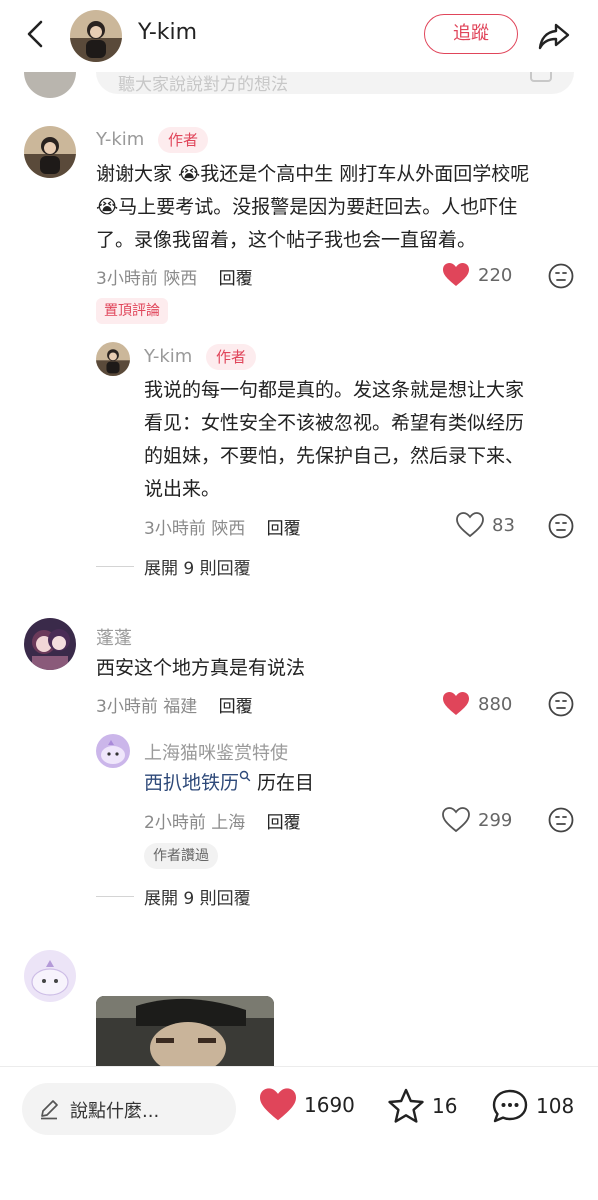 This screenshot has width=598, height=1200. Describe the element at coordinates (554, 36) in the screenshot. I see `share-icon` at that location.